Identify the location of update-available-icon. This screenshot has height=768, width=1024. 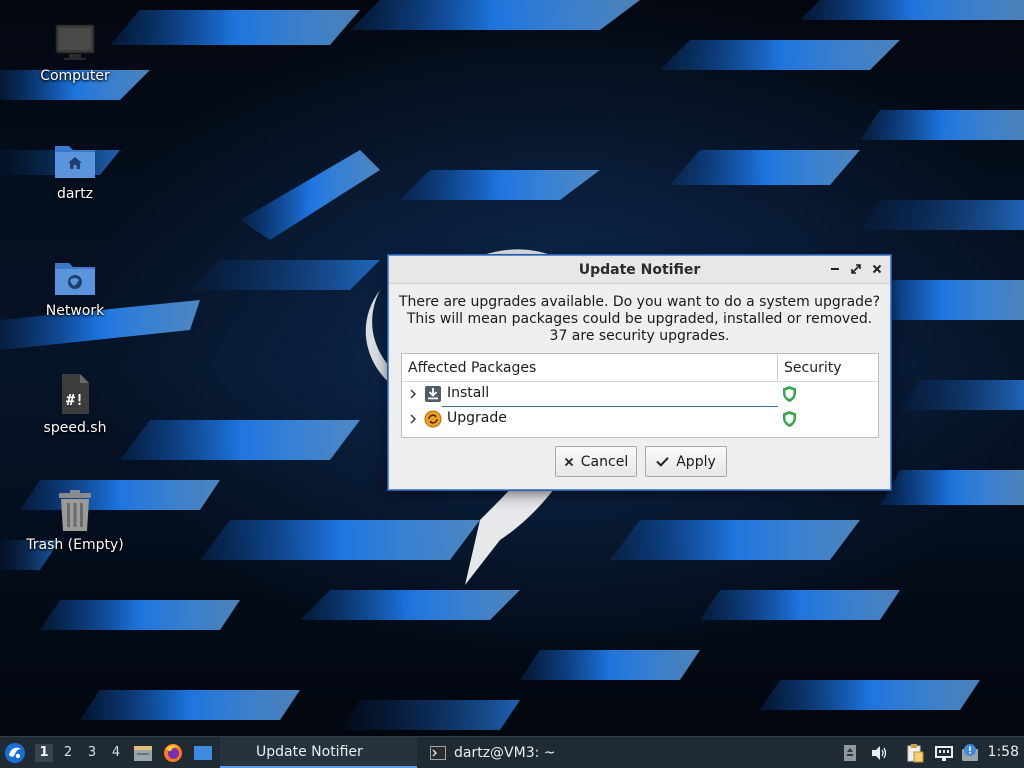
(970, 752).